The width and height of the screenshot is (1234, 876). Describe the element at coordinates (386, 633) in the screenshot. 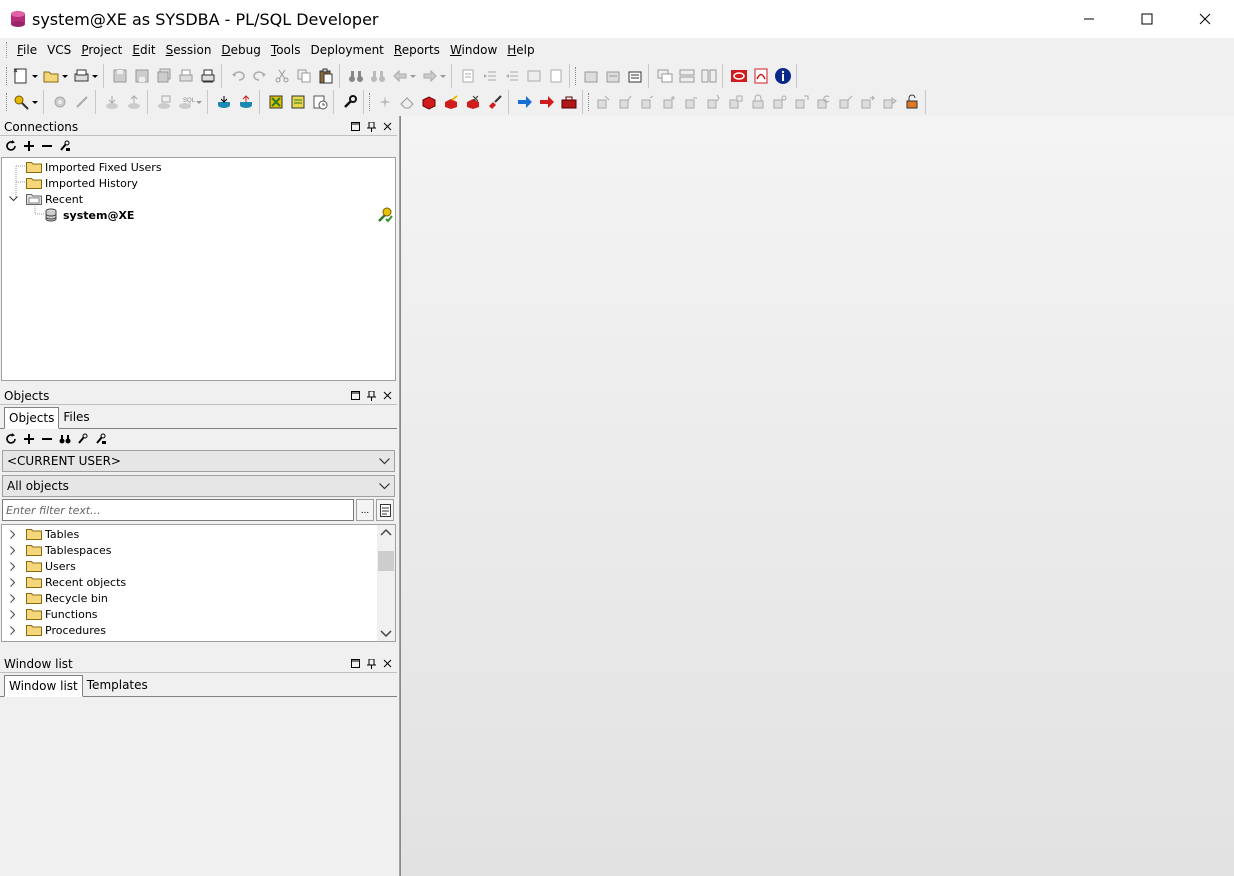

I see `scroll-down-icon` at that location.